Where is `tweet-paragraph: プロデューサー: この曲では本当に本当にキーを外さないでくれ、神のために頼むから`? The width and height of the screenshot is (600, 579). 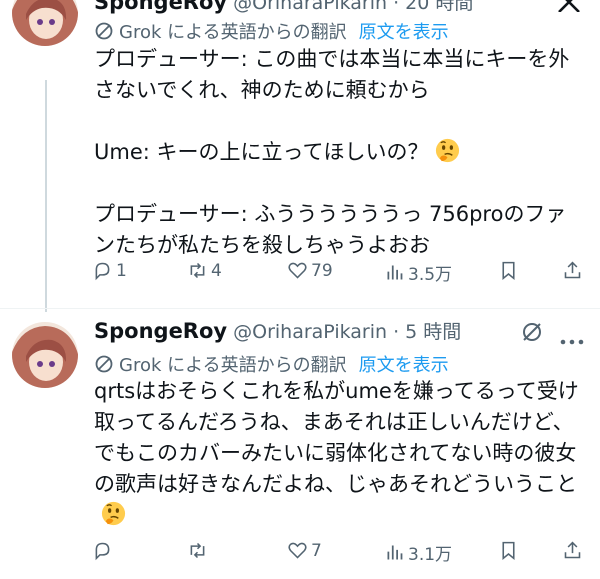
tweet-paragraph: プロデューサー: この曲では本当に本当にキーを外さないでくれ、神のために頼むから is located at coordinates (332, 74).